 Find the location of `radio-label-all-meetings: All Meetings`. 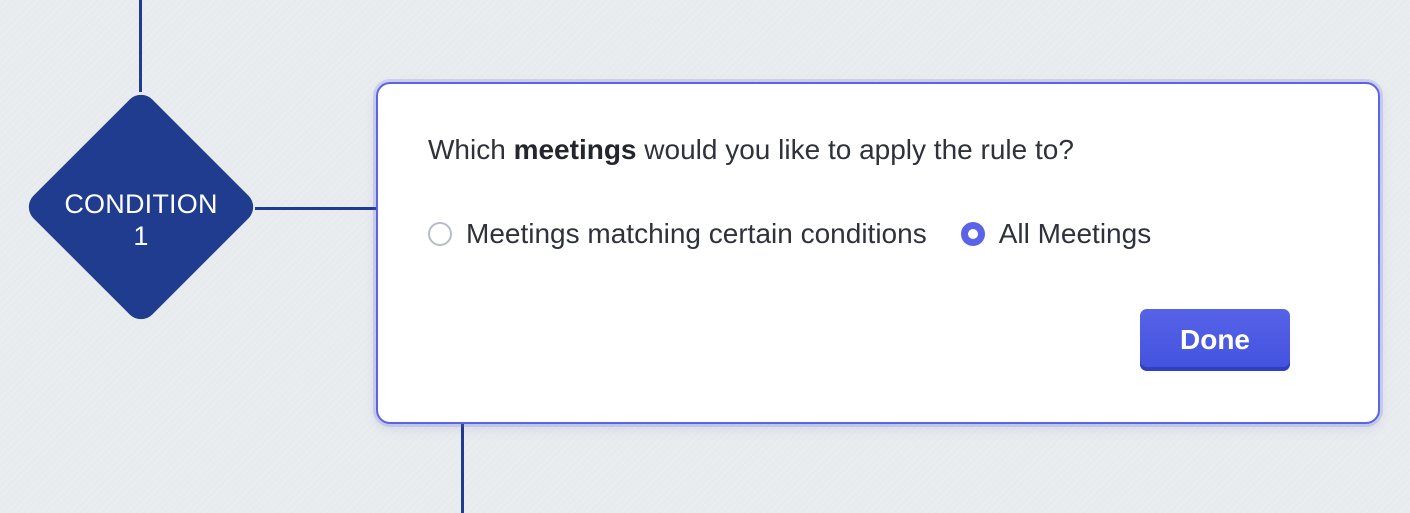

radio-label-all-meetings: All Meetings is located at coordinates (1075, 233).